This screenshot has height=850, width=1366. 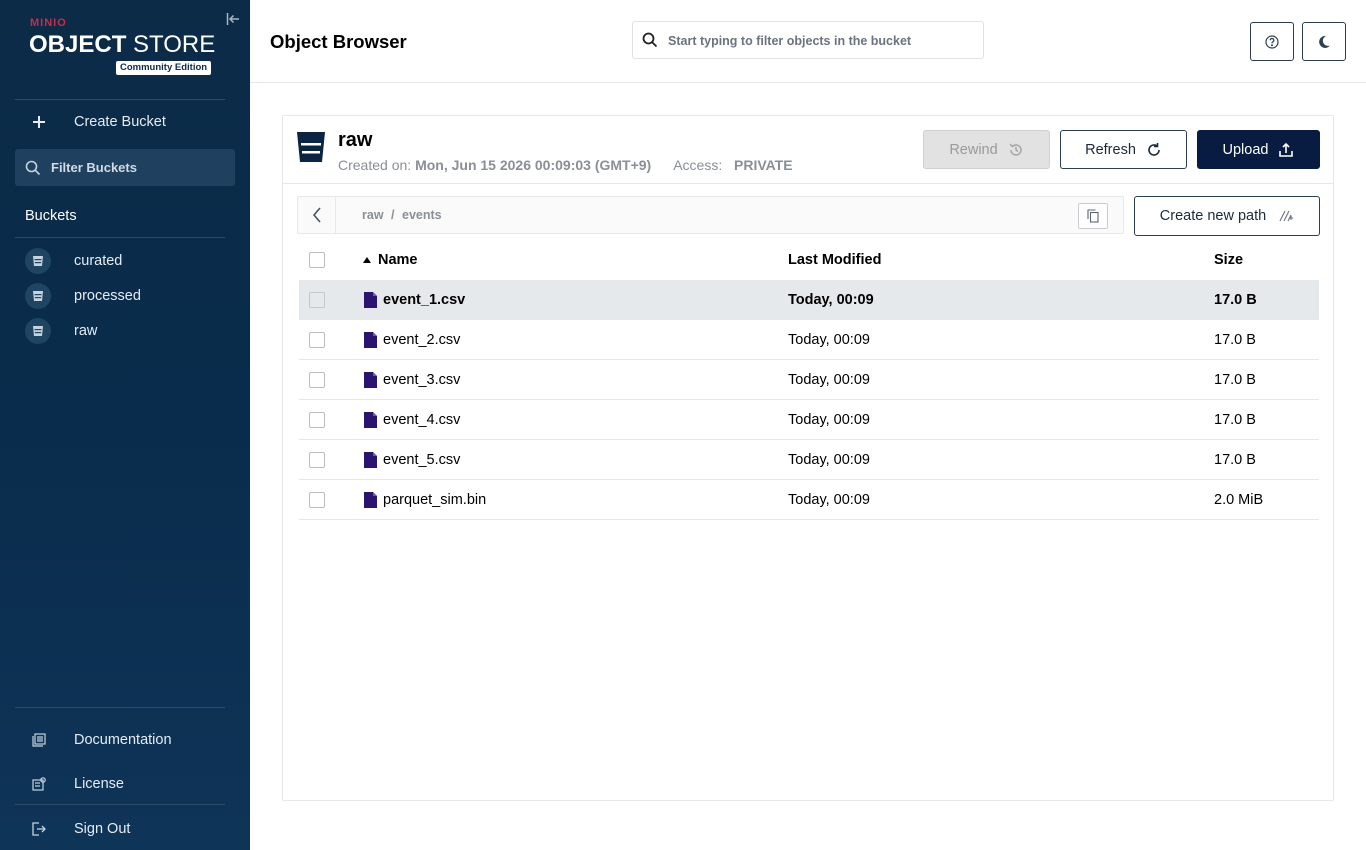 I want to click on logo-title: OBJECT STORE, so click(x=122, y=44).